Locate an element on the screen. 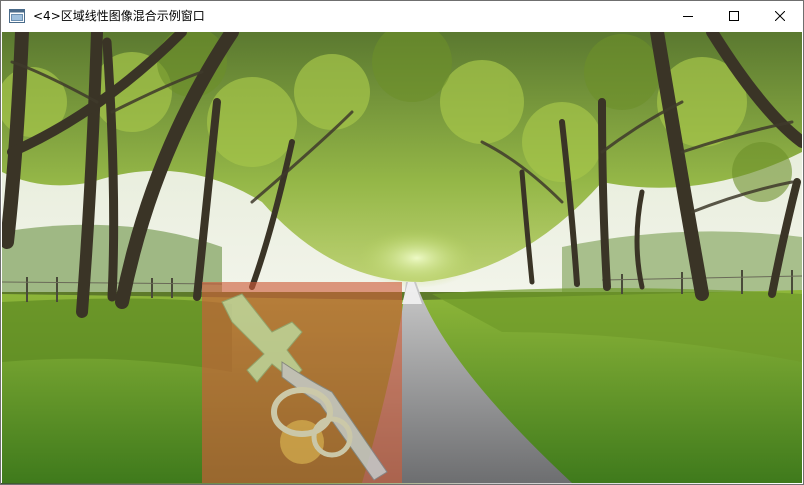 The image size is (804, 485). minimize-icon is located at coordinates (688, 16).